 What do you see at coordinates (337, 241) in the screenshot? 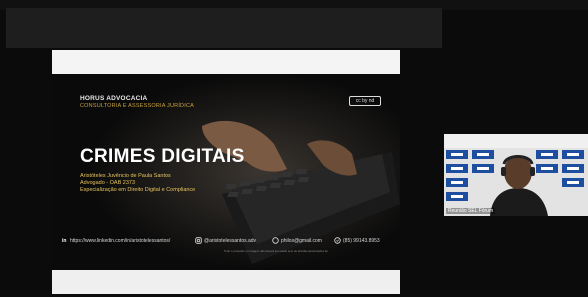
I see `whatsapp-icon` at bounding box center [337, 241].